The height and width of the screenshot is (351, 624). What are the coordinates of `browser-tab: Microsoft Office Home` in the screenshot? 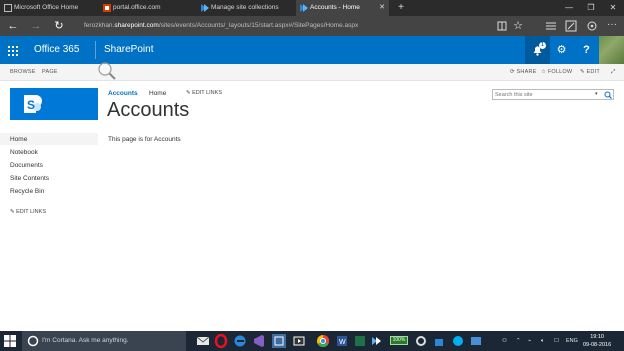 It's located at (49, 8).